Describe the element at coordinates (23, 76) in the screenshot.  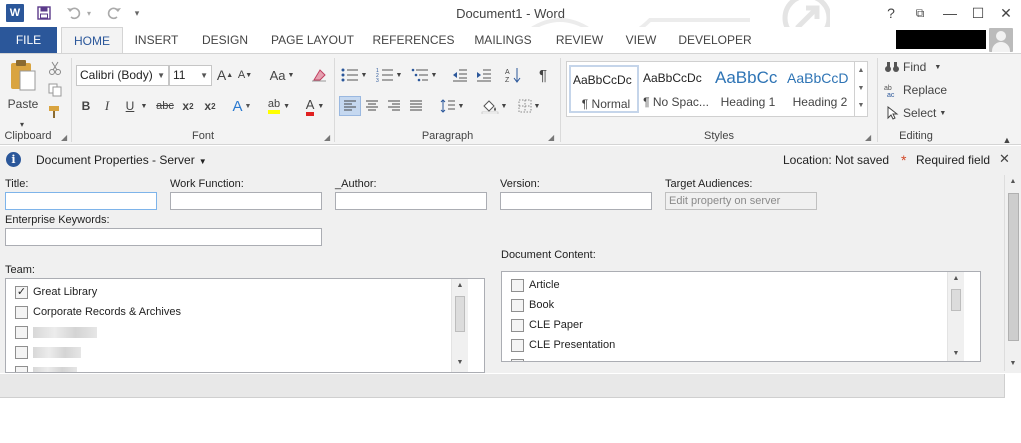
I see `paste-icon` at that location.